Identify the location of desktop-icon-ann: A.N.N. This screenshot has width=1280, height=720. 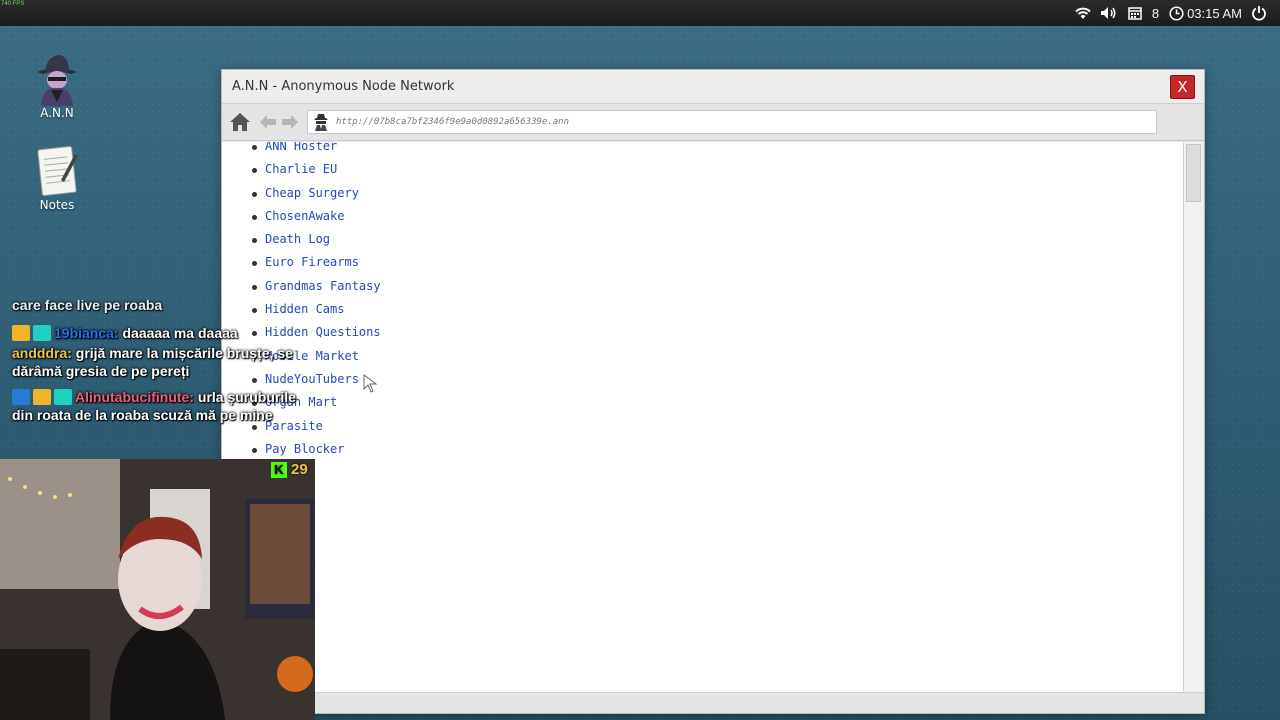
(57, 85).